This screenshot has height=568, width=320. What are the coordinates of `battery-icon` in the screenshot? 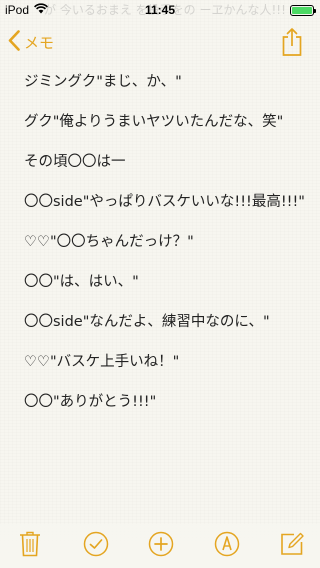 It's located at (303, 10).